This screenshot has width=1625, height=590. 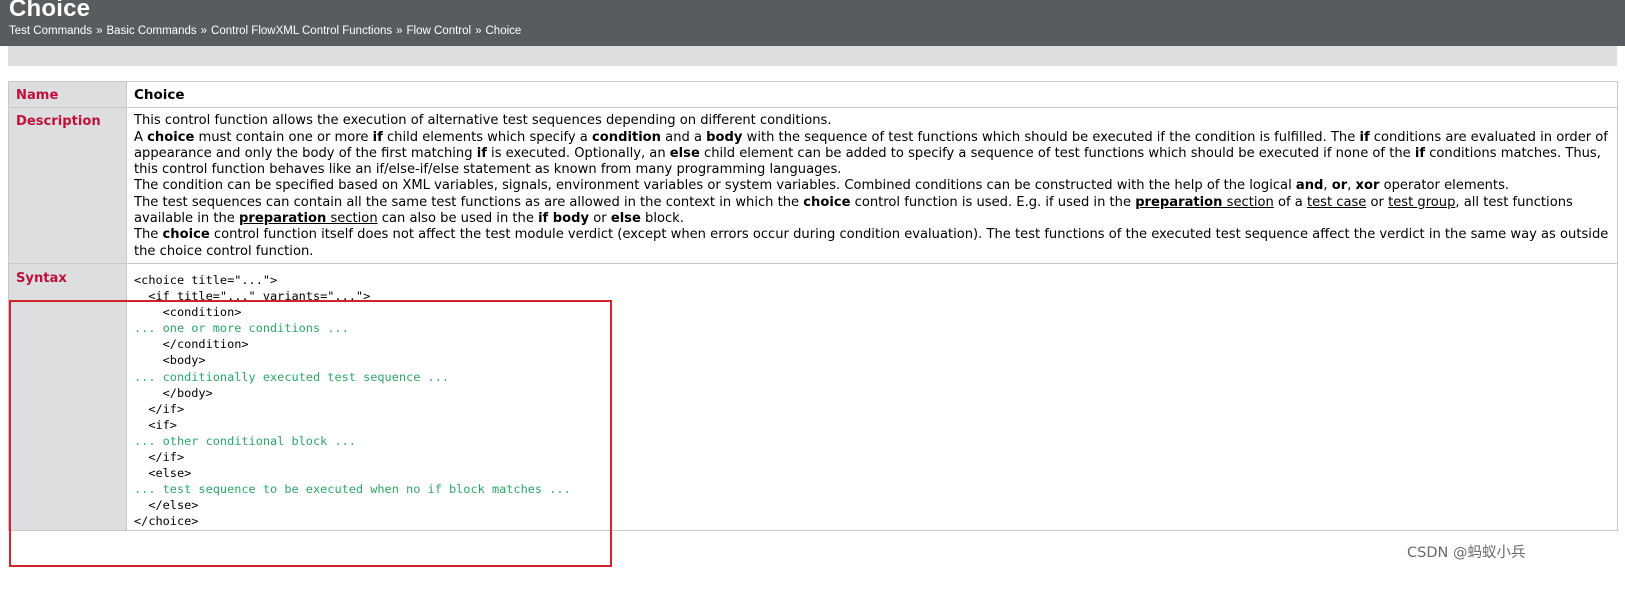 What do you see at coordinates (1367, 186) in the screenshot?
I see `description-text: xor` at bounding box center [1367, 186].